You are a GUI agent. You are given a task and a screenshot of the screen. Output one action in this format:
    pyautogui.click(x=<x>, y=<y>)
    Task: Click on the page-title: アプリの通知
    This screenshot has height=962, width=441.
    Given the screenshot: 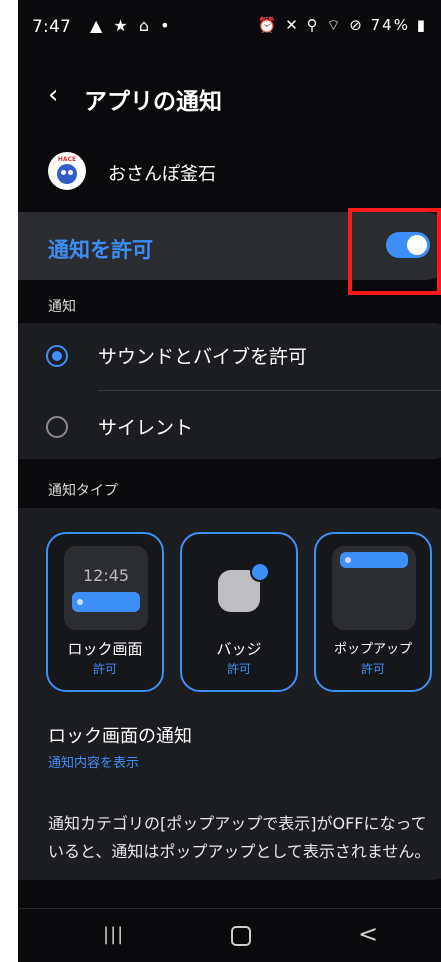 What is the action you would take?
    pyautogui.click(x=153, y=102)
    